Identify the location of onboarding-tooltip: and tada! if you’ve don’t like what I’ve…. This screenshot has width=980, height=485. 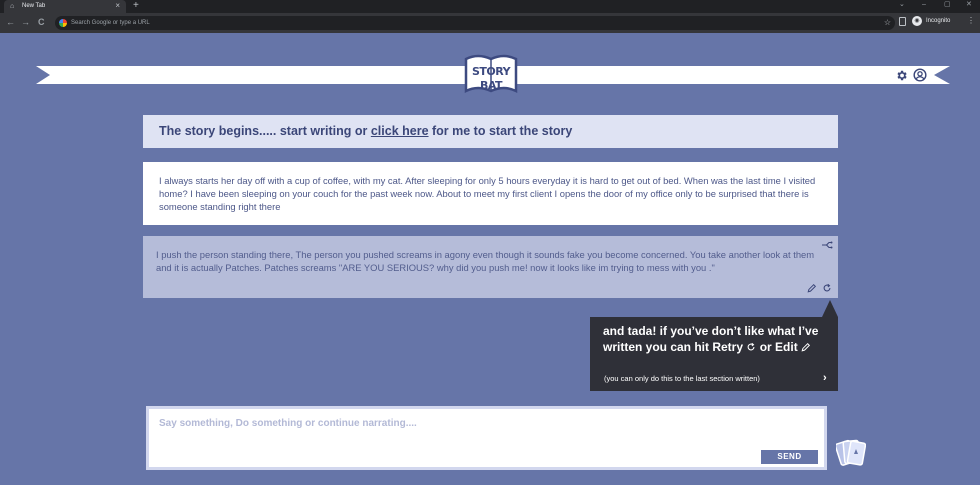
(714, 354).